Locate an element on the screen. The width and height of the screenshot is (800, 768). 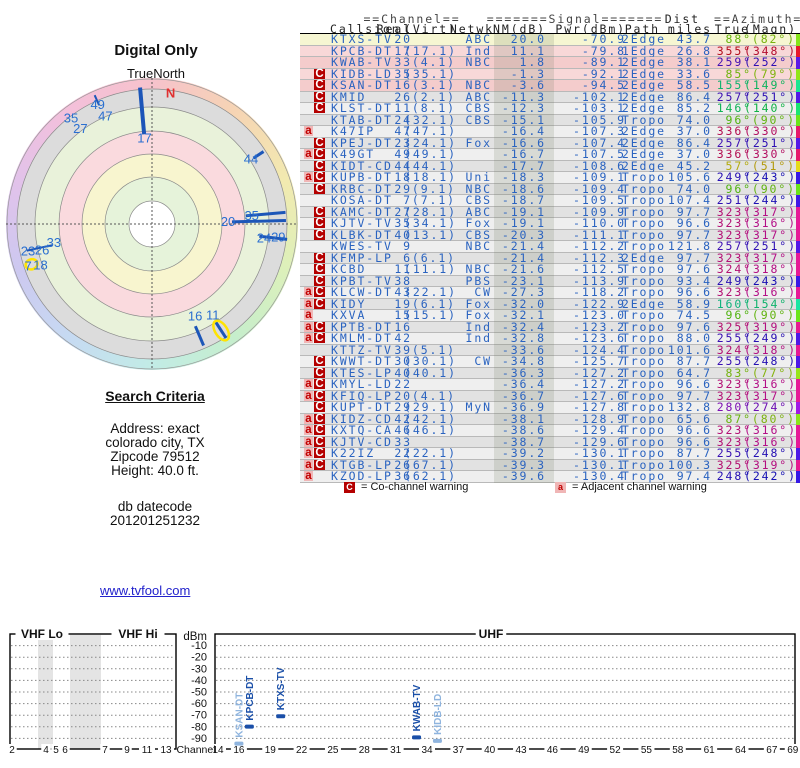
svg-text: 18 is located at coordinates (40, 265).